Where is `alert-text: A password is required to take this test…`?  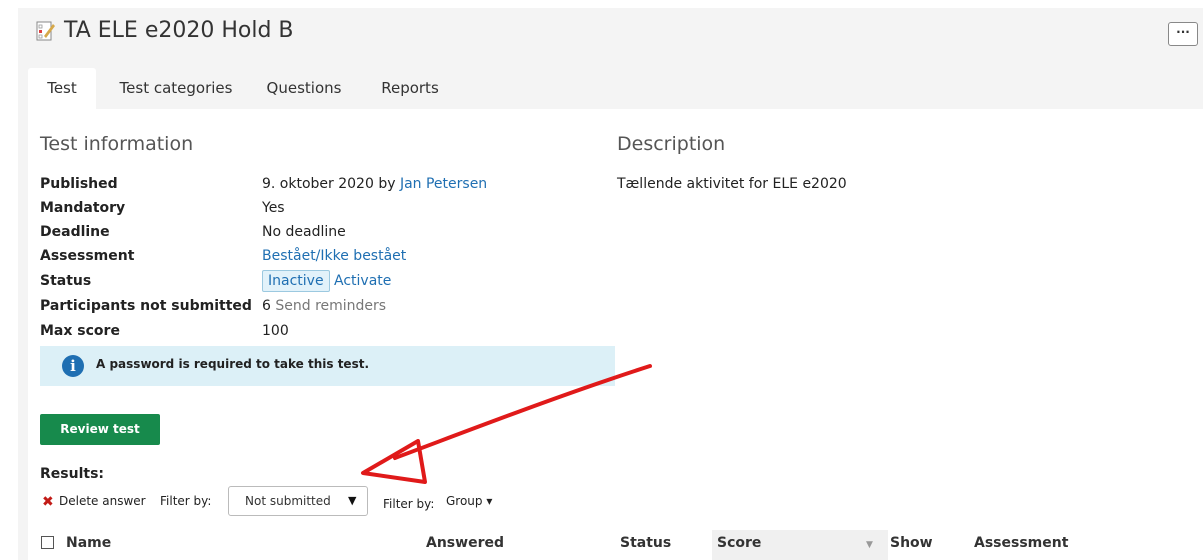 alert-text: A password is required to take this test… is located at coordinates (233, 364).